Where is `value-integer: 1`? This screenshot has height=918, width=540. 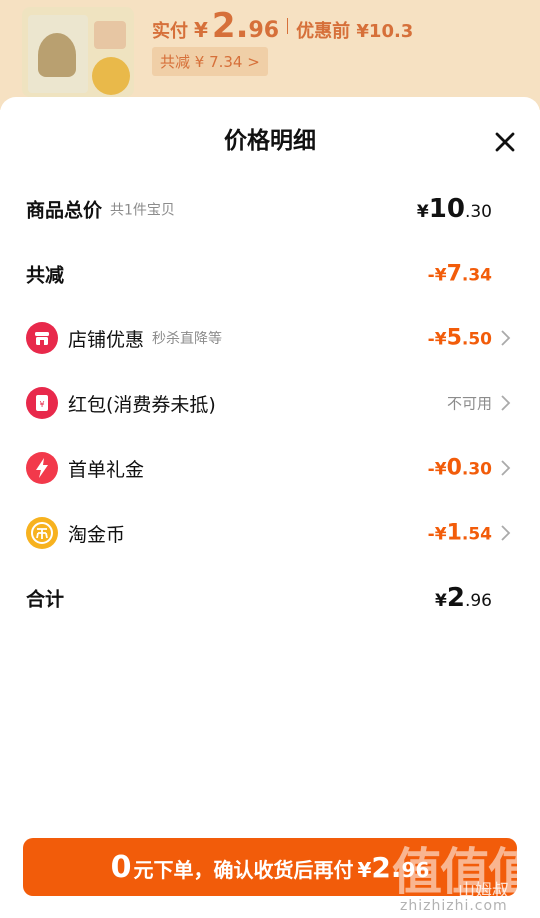
value-integer: 1 is located at coordinates (454, 533).